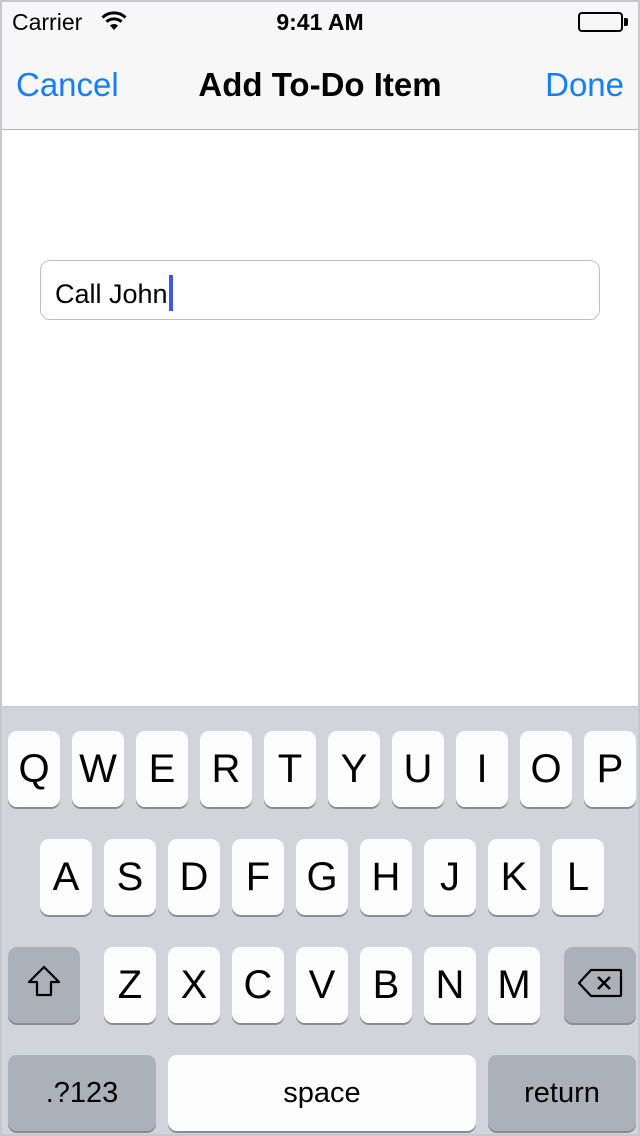 Image resolution: width=640 pixels, height=1136 pixels. Describe the element at coordinates (450, 985) in the screenshot. I see `key-n: N` at that location.